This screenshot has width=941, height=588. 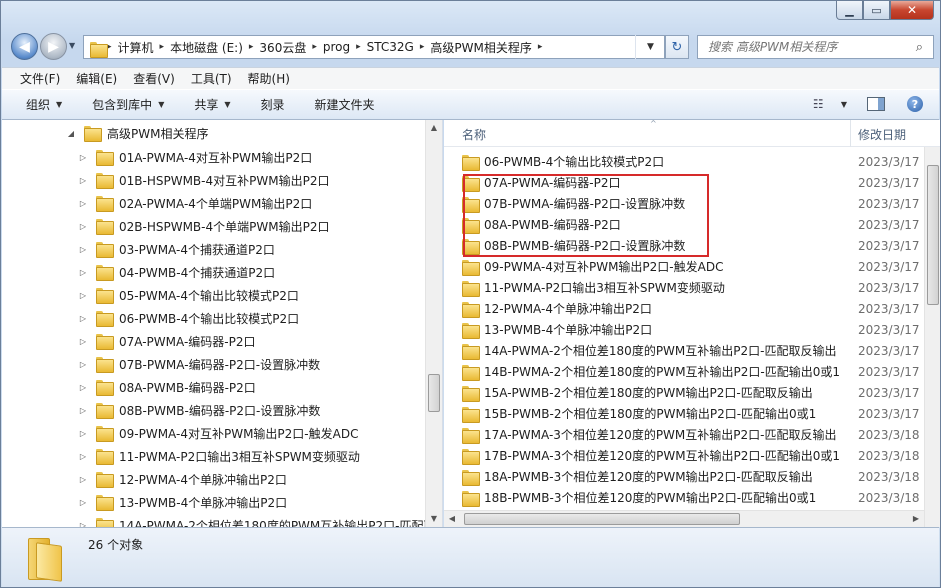 What do you see at coordinates (336, 47) in the screenshot?
I see `breadcrumb-prog: prog` at bounding box center [336, 47].